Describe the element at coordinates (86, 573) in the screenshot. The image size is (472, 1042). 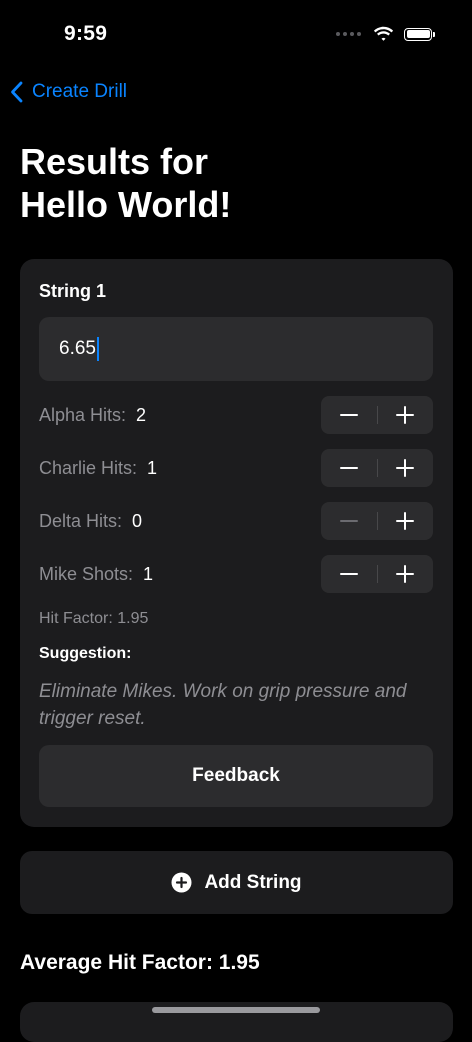
I see `mike-shots-label: Mike Shots:` at that location.